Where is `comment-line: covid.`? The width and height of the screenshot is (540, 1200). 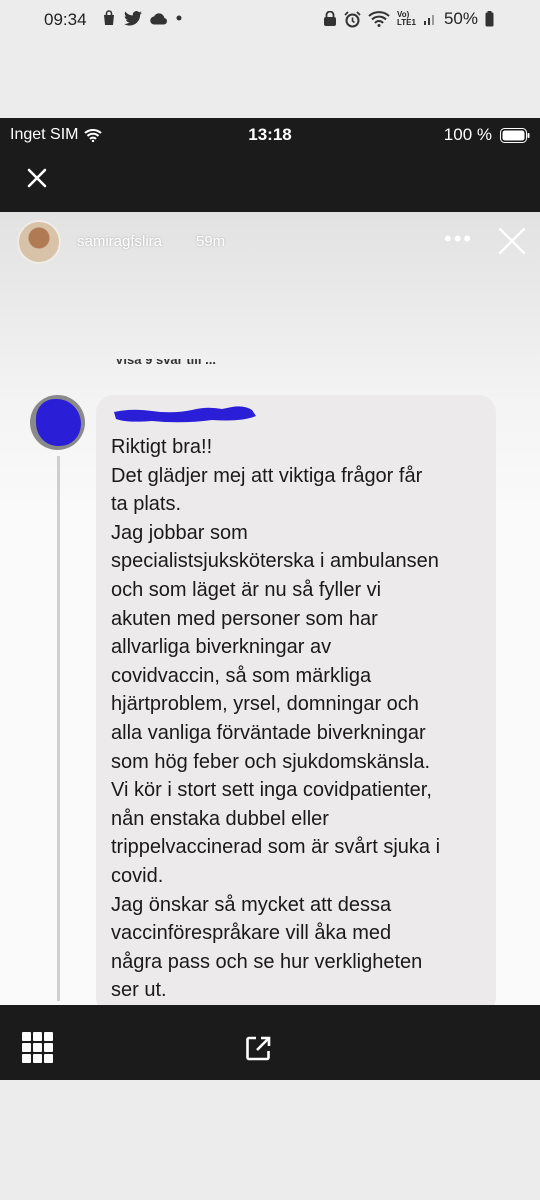
comment-line: covid. is located at coordinates (137, 875).